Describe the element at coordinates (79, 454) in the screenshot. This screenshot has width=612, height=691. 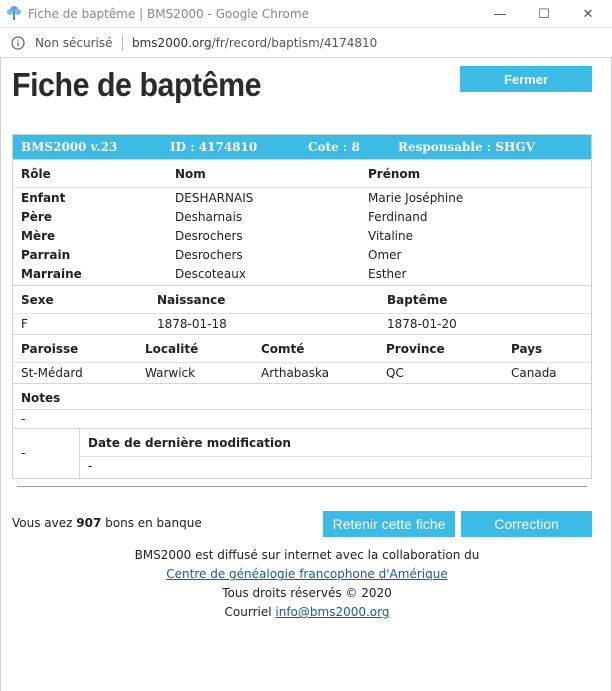
I see `column-divider` at that location.